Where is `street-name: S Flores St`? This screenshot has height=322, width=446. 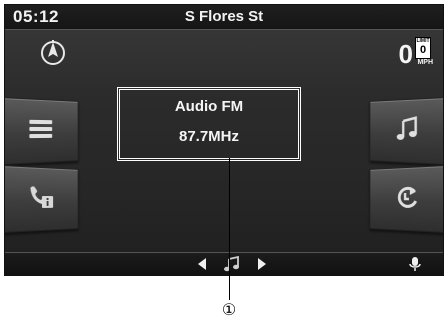 street-name: S Flores St is located at coordinates (224, 16).